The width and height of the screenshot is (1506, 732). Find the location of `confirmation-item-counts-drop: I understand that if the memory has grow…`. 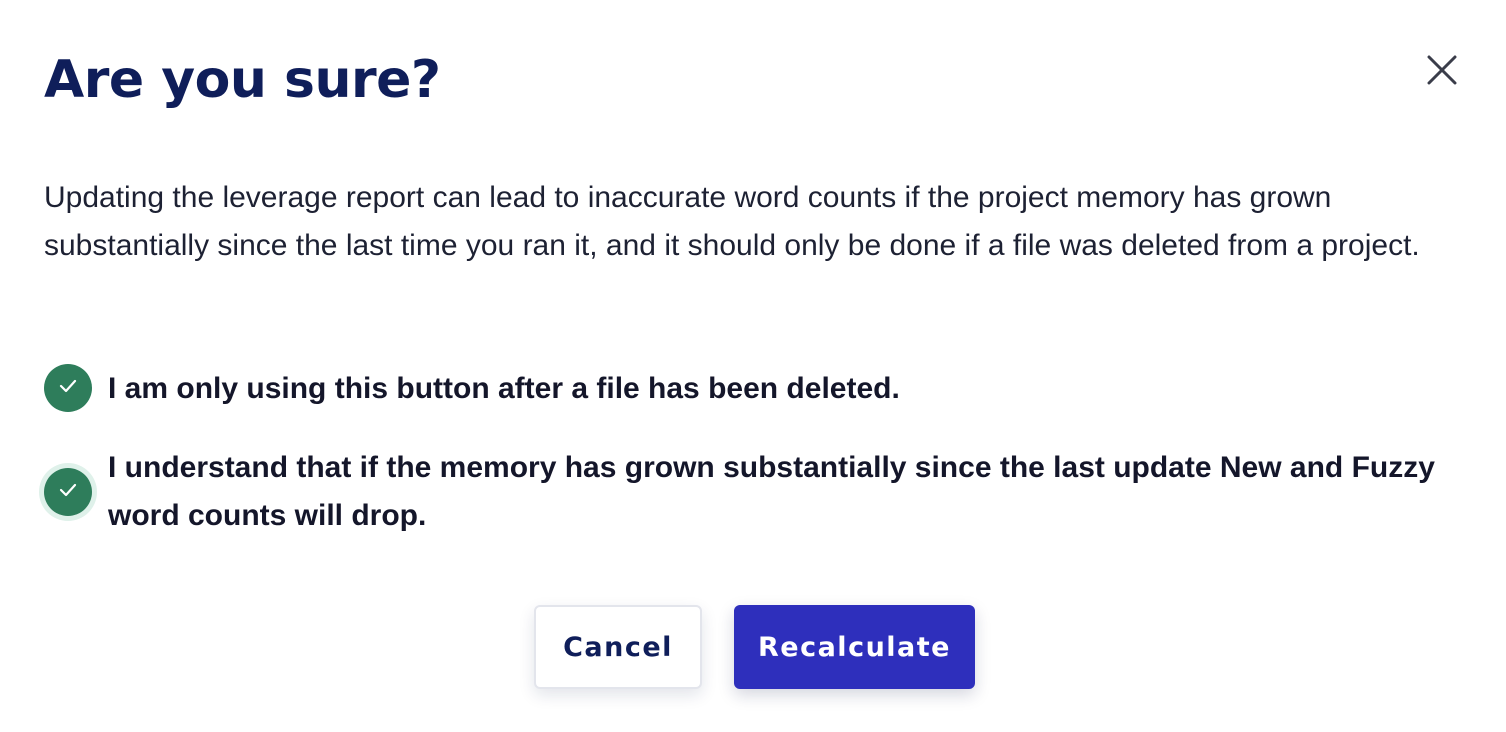

confirmation-item-counts-drop: I understand that if the memory has grow… is located at coordinates (751, 492).